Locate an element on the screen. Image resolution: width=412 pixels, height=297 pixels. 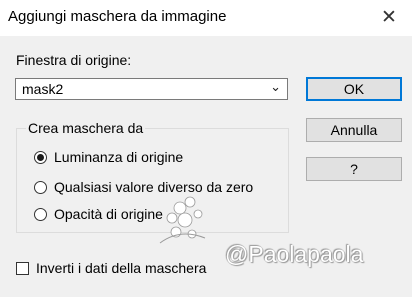
radio-label-opacity: Opacità di origine is located at coordinates (108, 214).